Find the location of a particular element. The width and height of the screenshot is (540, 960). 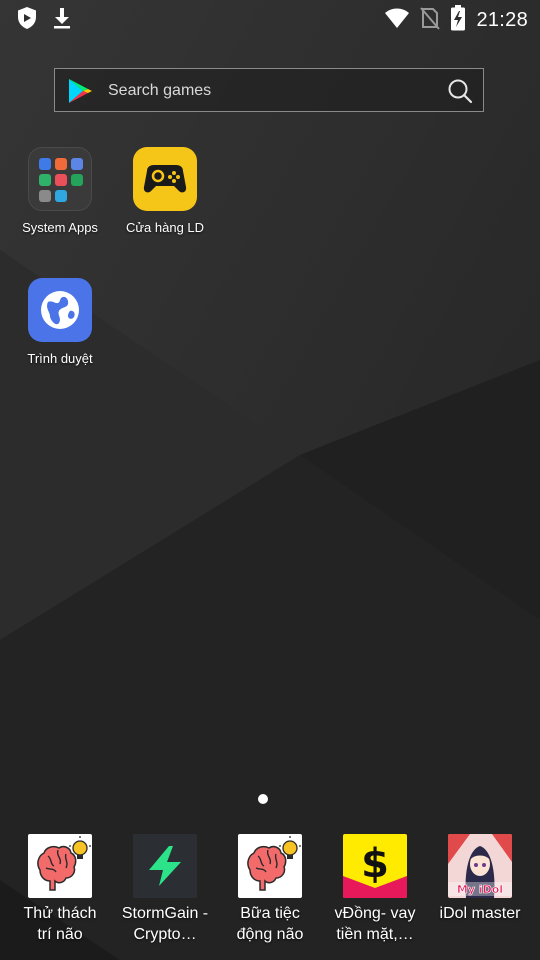

app-ld-store: Cửa hàng LD is located at coordinates (165, 191).